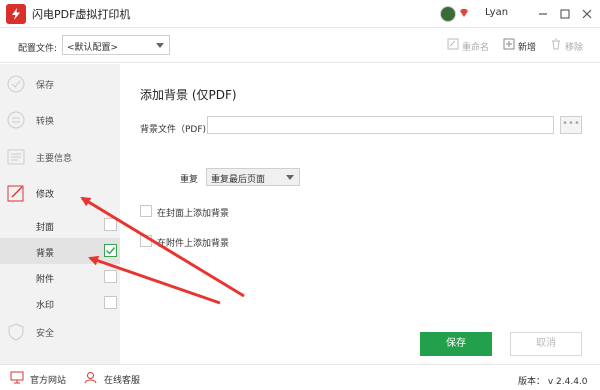 Image resolution: width=600 pixels, height=390 pixels. I want to click on sidebar-item-edit: 修改, so click(60, 193).